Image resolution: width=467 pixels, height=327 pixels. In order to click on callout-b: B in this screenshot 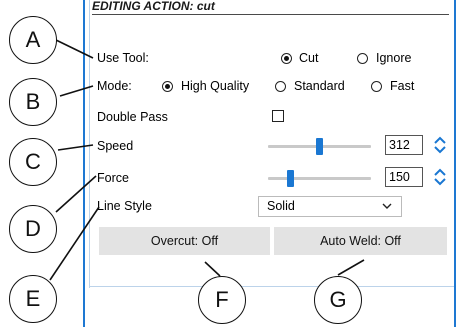, I will do `click(33, 102)`.